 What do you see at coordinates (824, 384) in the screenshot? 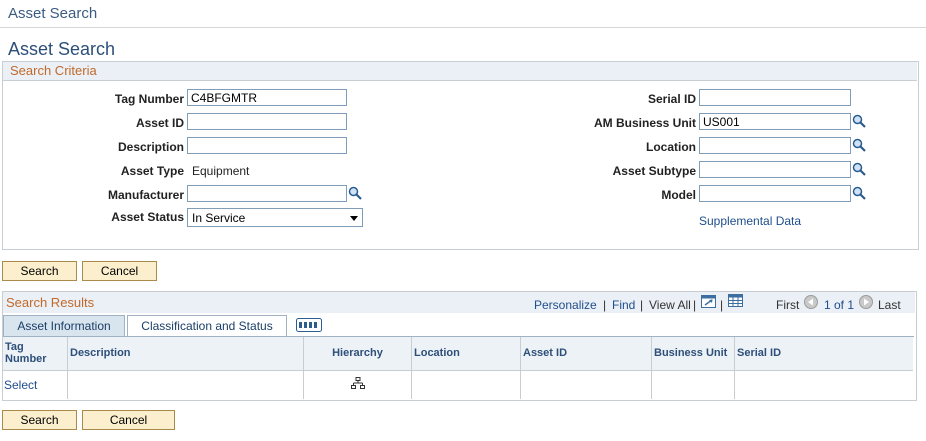
I see `serial-id-cell` at bounding box center [824, 384].